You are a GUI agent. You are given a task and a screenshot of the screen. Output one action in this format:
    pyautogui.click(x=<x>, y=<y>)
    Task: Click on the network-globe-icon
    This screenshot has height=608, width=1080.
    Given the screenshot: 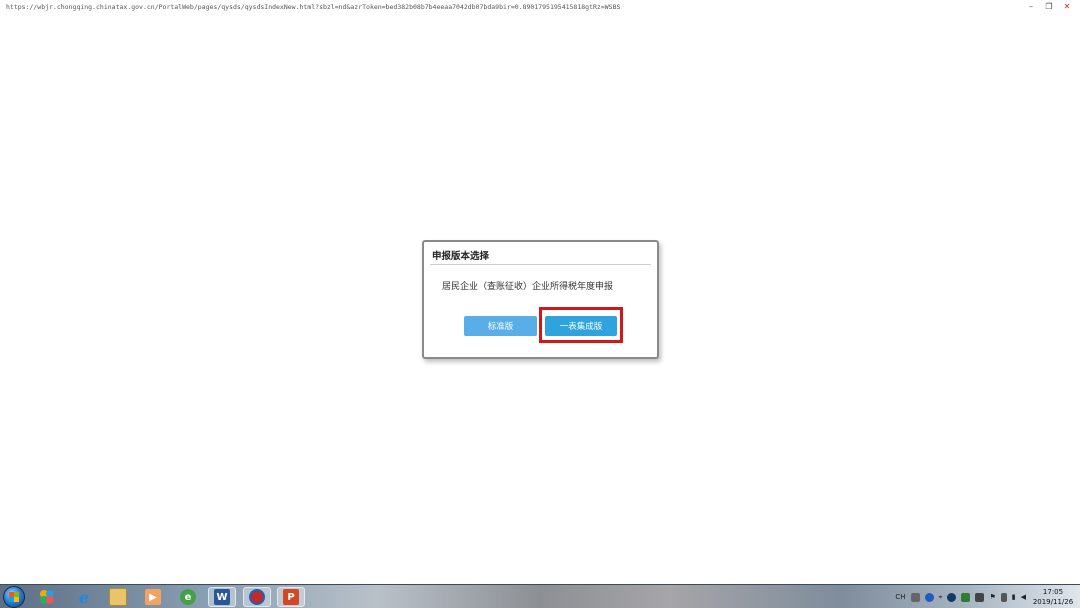 What is the action you would take?
    pyautogui.click(x=952, y=597)
    